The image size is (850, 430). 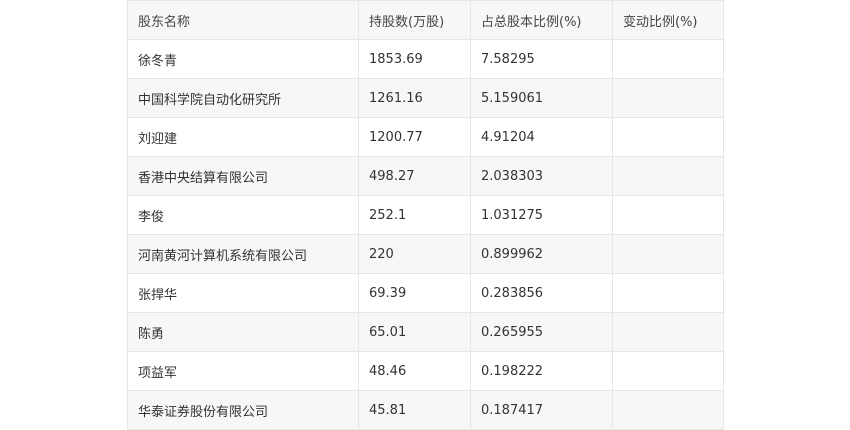 What do you see at coordinates (414, 410) in the screenshot?
I see `cell-shares-held: 45.81` at bounding box center [414, 410].